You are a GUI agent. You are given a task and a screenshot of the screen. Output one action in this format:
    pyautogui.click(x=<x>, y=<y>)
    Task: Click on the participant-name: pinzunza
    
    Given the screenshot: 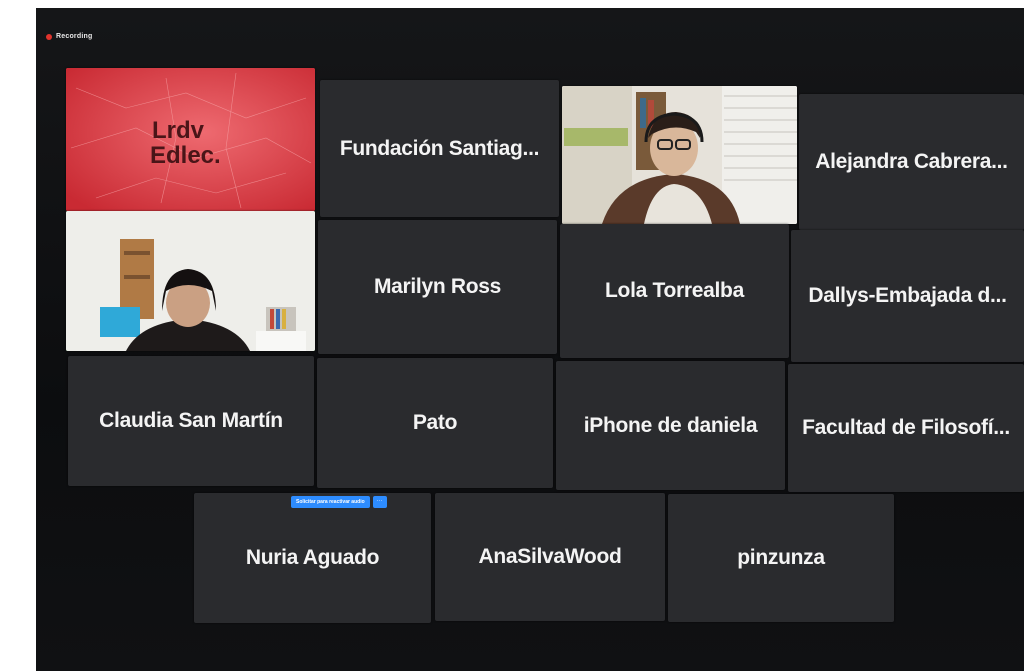 What is the action you would take?
    pyautogui.click(x=781, y=557)
    